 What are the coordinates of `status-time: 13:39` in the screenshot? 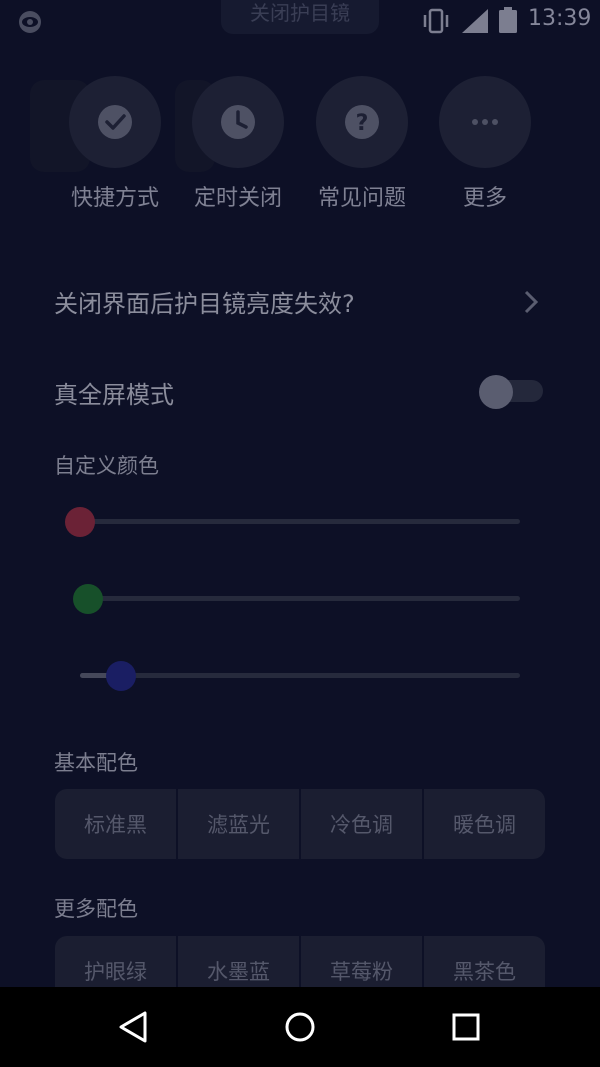 It's located at (560, 18).